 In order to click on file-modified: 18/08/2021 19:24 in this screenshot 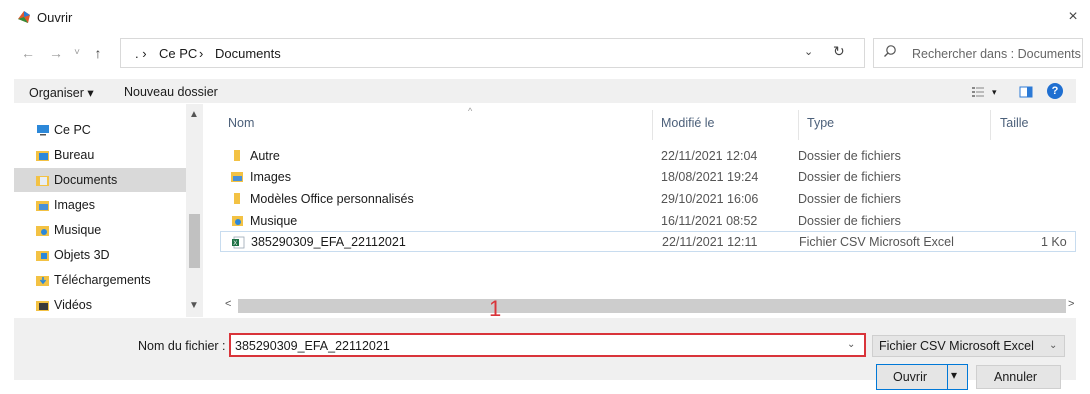, I will do `click(710, 177)`.